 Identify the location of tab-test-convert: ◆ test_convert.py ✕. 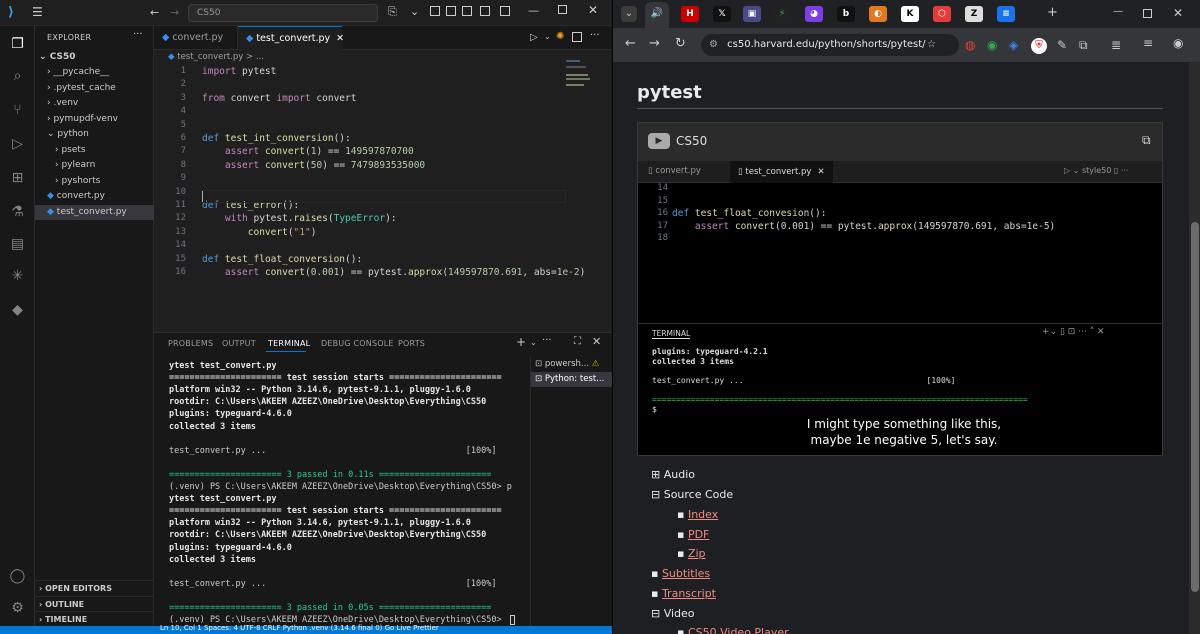
(291, 38).